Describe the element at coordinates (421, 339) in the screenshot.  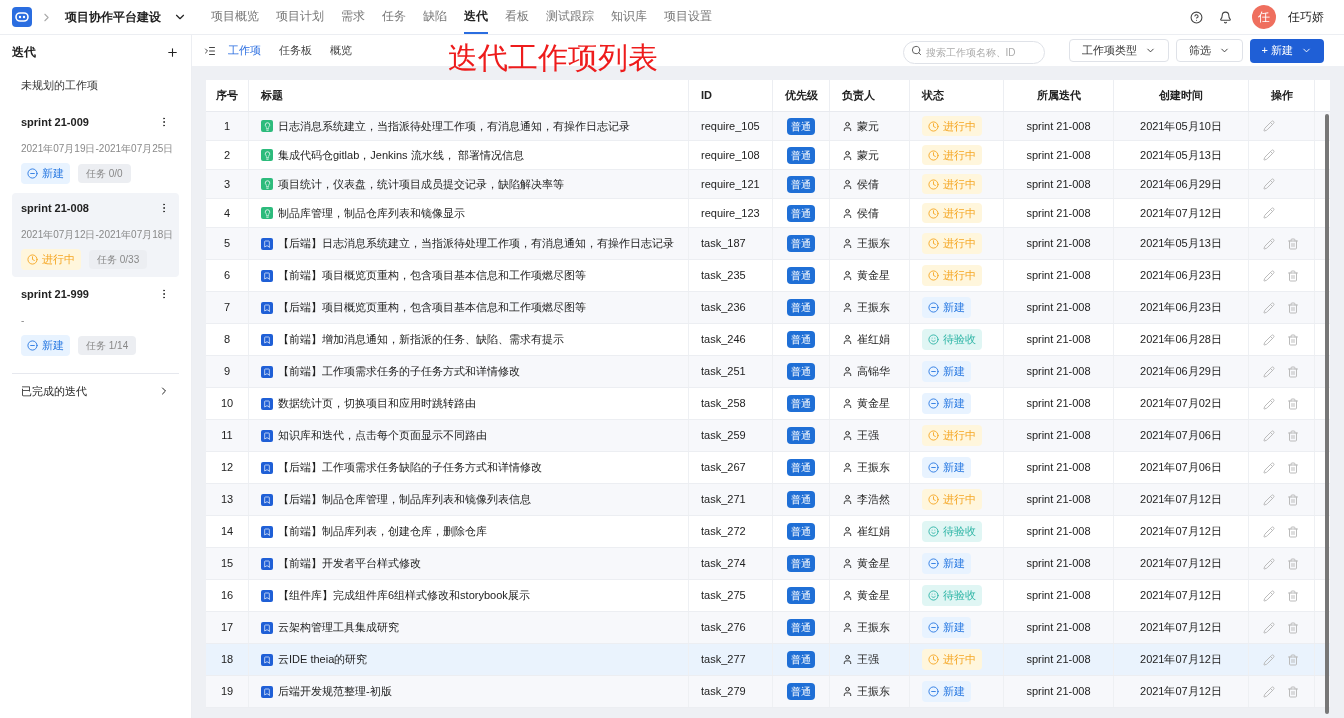
I see `title-cell: 【前端】增加消息通知，新指派的任务、缺陷、需求有提示` at that location.